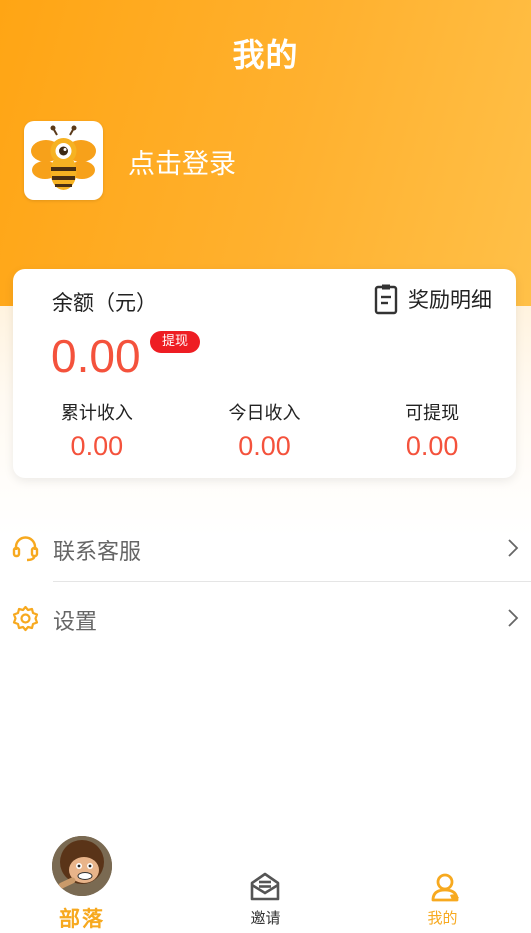  I want to click on tab-invite: 邀请, so click(265, 883).